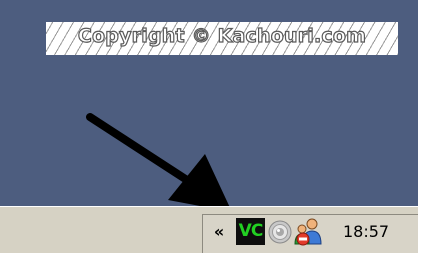 The image size is (425, 253). I want to click on network-connection-icon, so click(309, 232).